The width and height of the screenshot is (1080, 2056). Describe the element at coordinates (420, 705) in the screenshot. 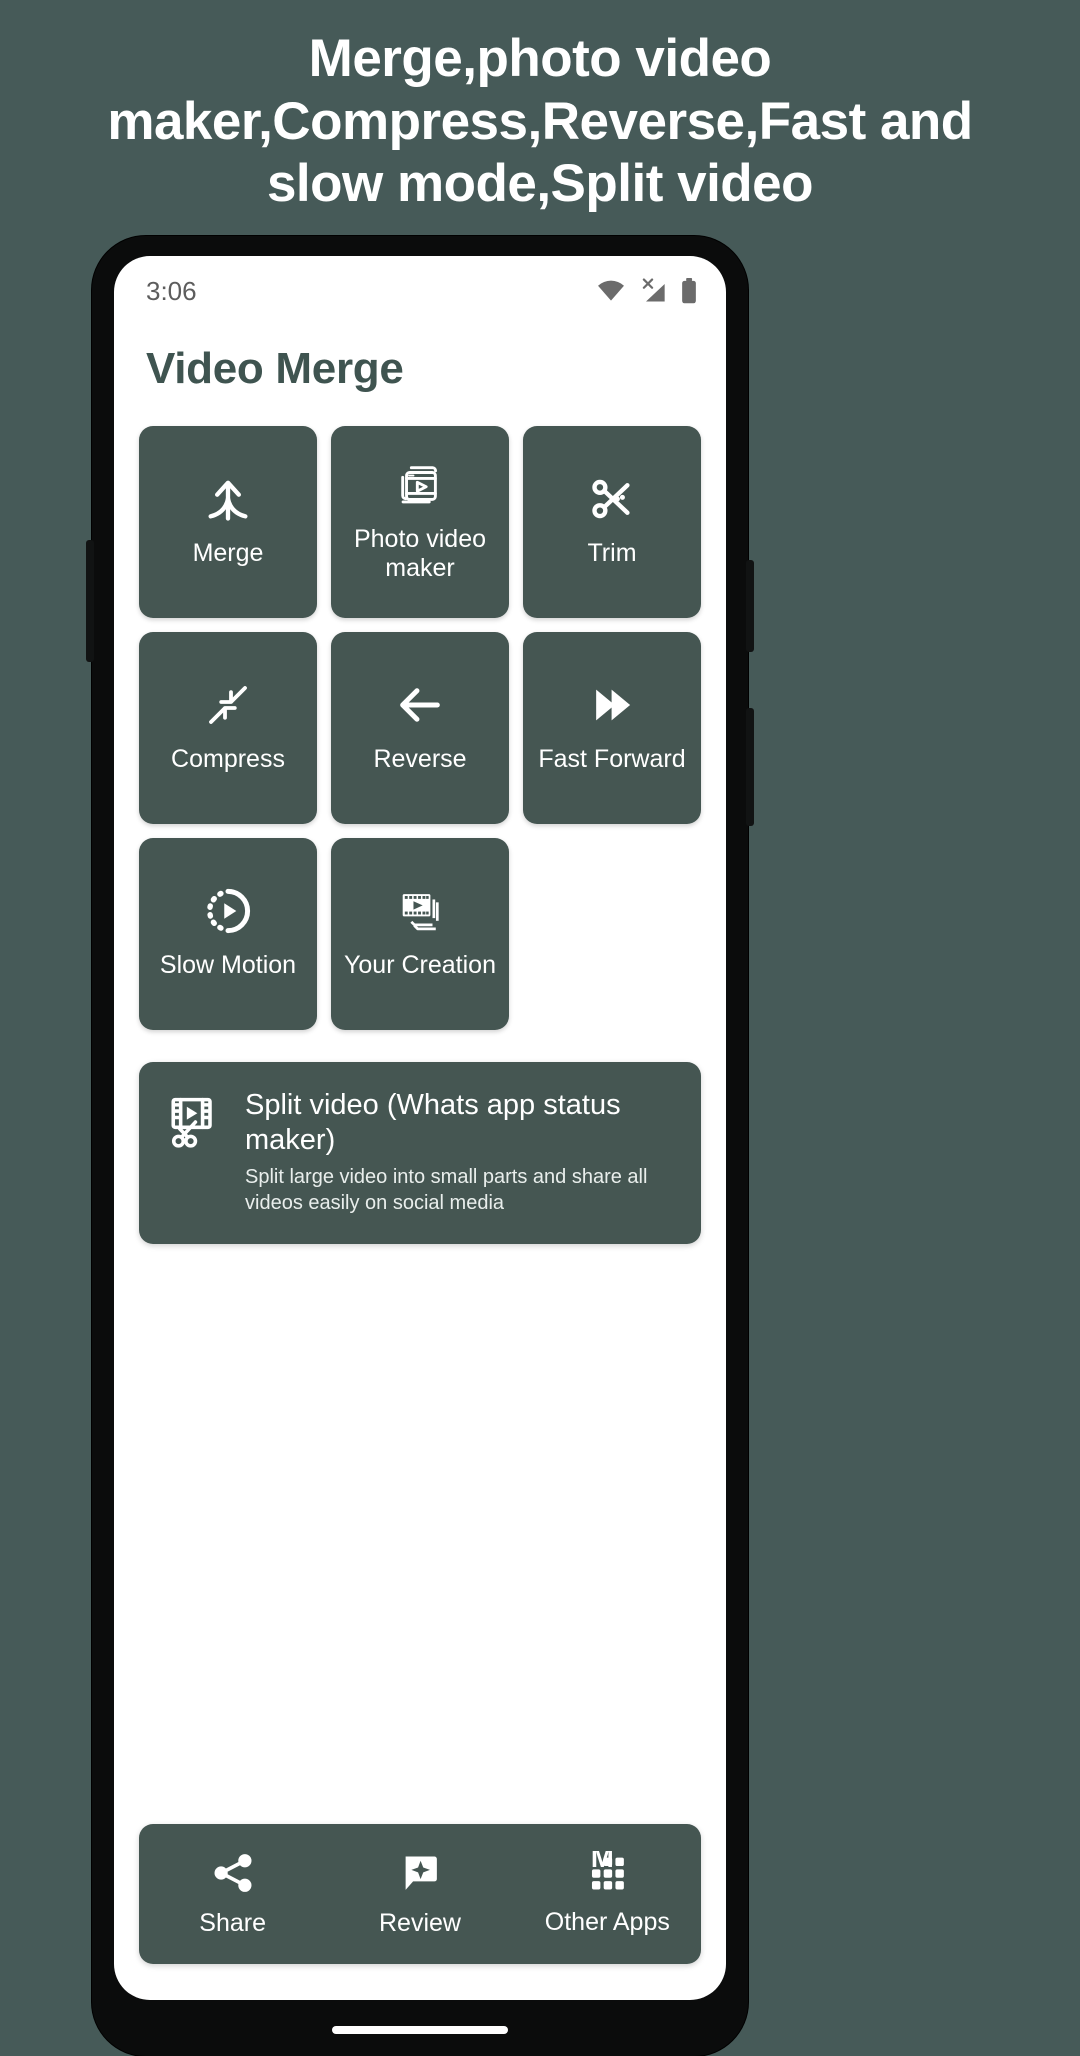

I see `arrow-left-icon` at that location.